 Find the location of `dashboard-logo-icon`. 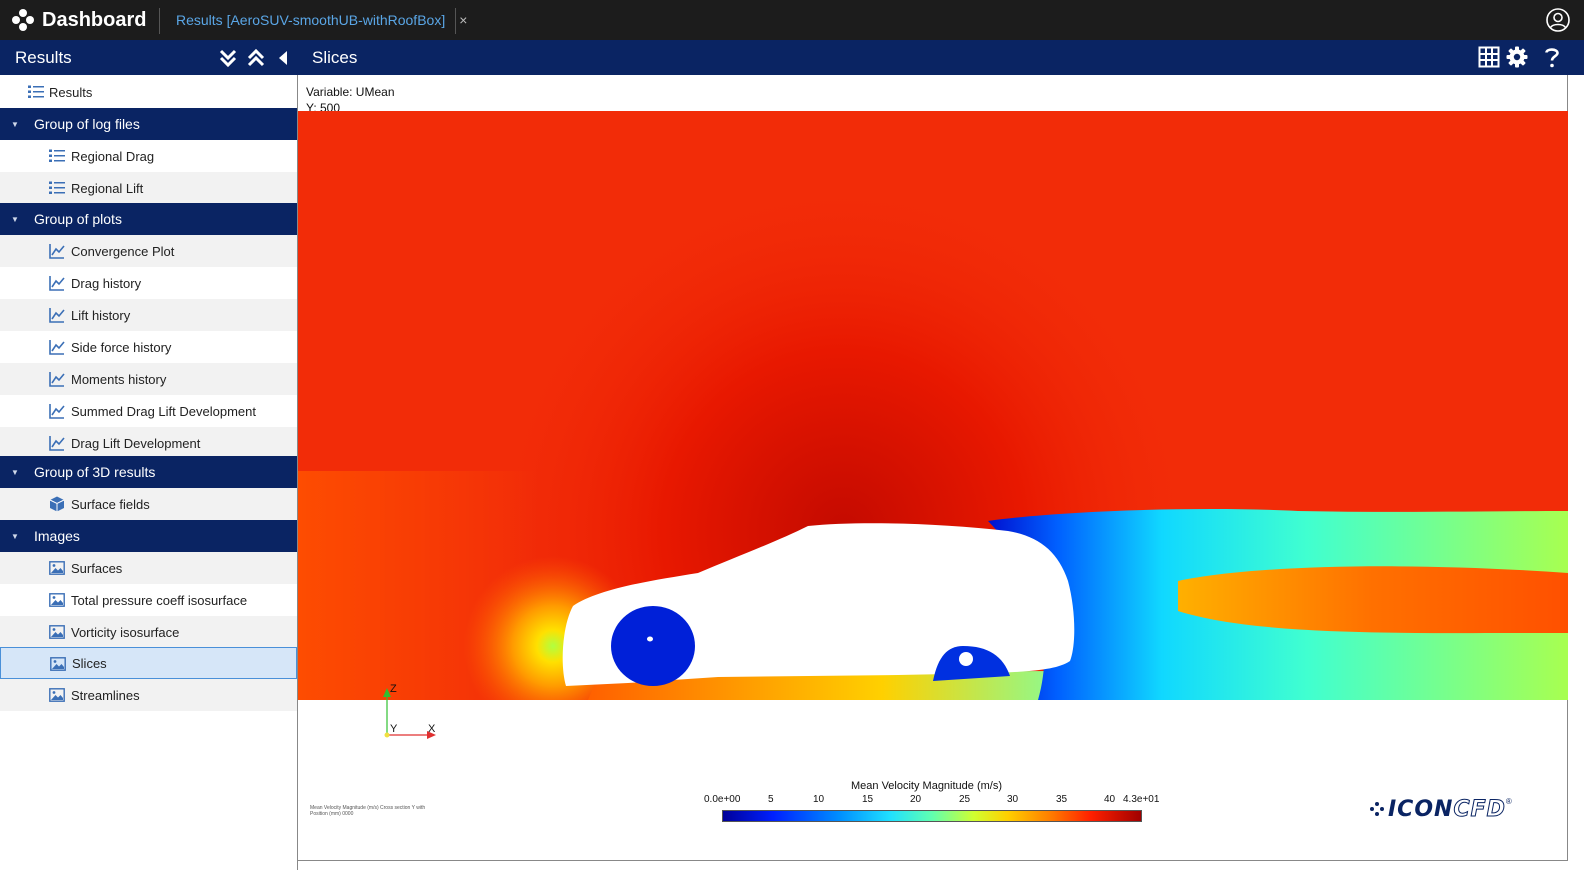

dashboard-logo-icon is located at coordinates (23, 20).